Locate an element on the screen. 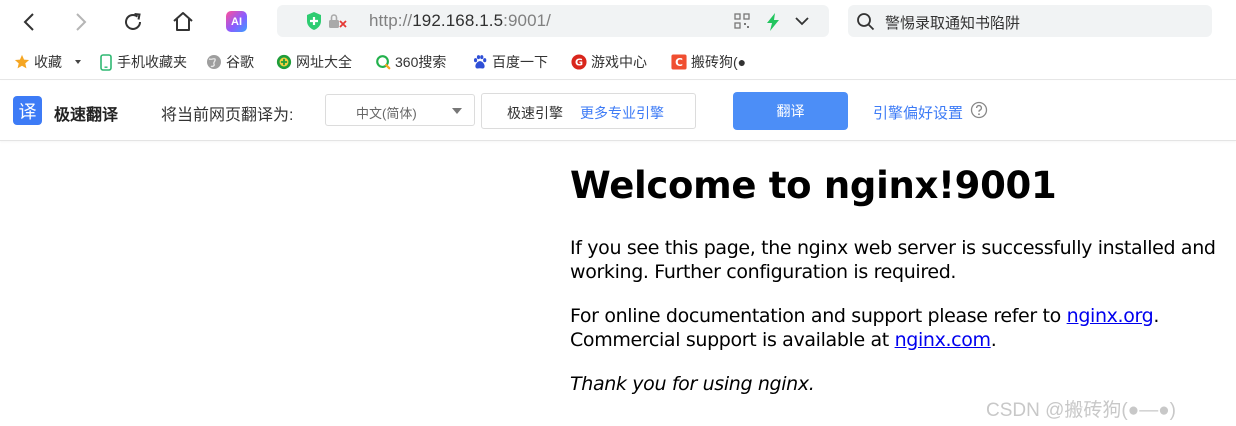 The width and height of the screenshot is (1236, 426). speed-mode-icon is located at coordinates (773, 22).